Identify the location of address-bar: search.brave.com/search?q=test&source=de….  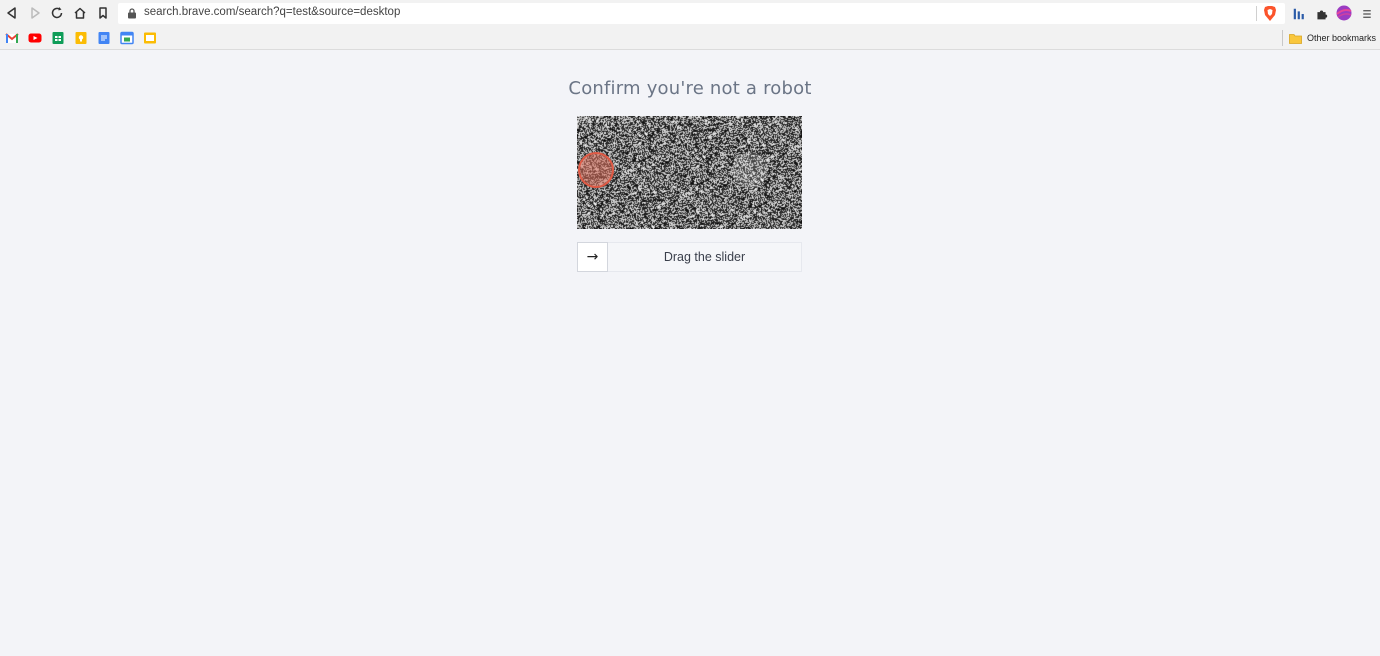
(701, 13).